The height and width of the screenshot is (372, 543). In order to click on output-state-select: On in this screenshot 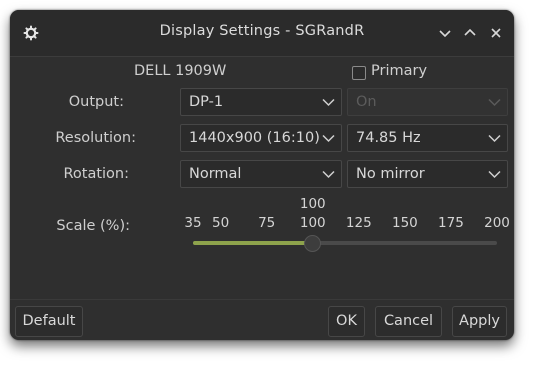, I will do `click(427, 102)`.